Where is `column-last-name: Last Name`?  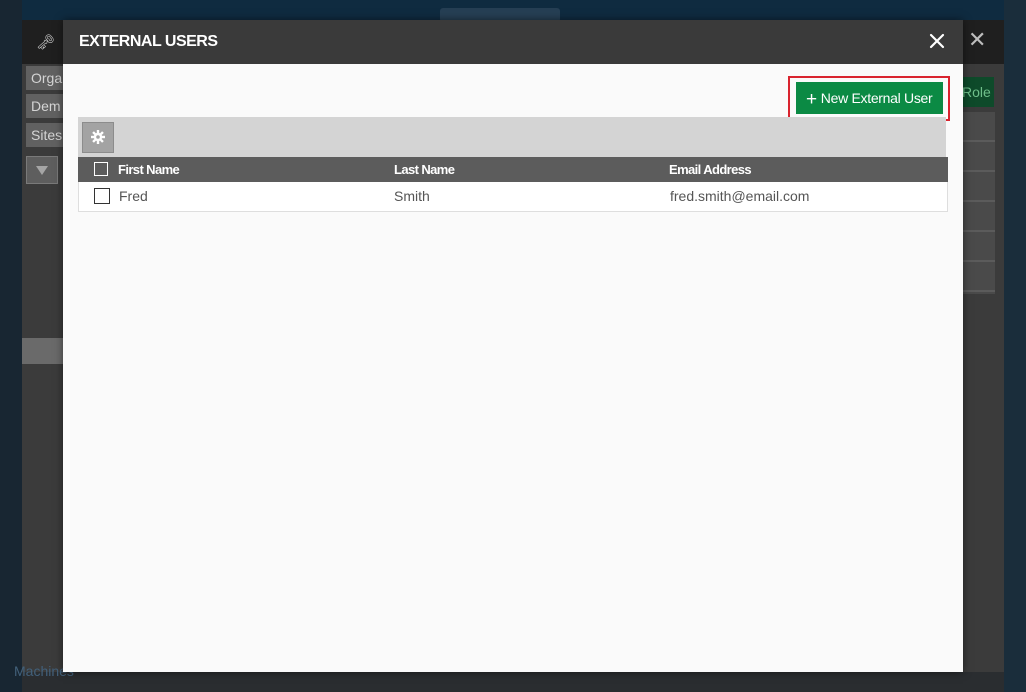 column-last-name: Last Name is located at coordinates (424, 169).